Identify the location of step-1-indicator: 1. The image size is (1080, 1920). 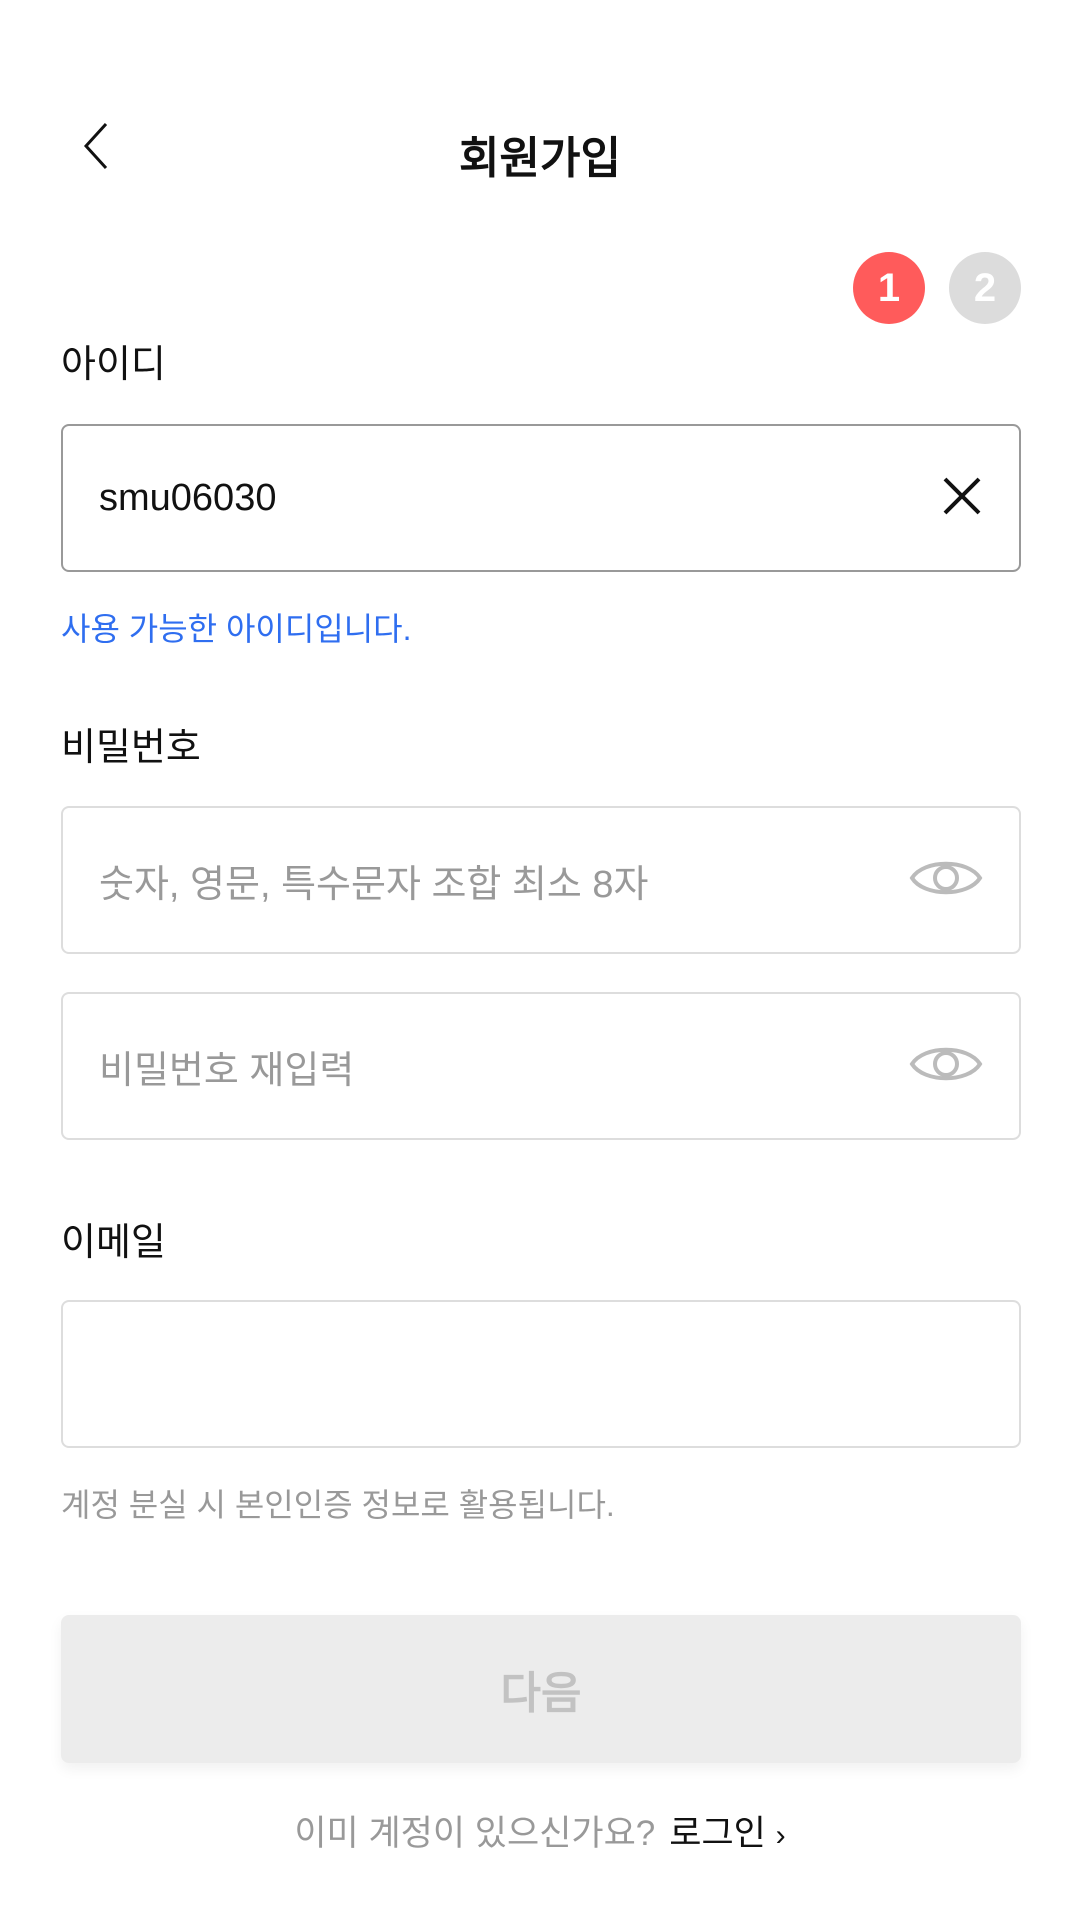
(889, 288).